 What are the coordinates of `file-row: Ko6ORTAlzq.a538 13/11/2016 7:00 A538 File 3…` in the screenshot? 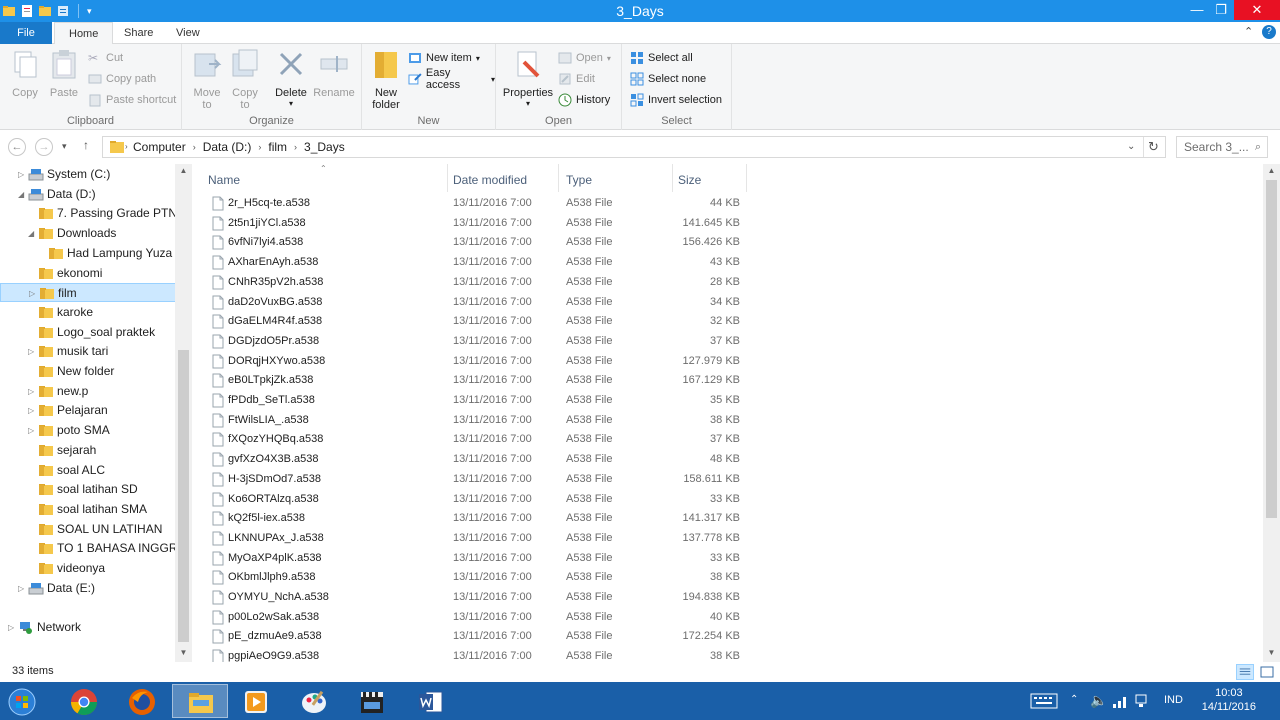 It's located at (486, 499).